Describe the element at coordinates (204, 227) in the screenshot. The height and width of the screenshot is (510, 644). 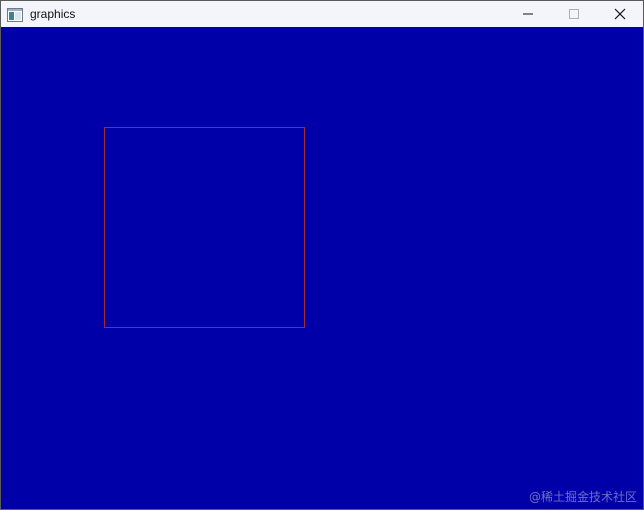
I see `drawn-rectangle` at that location.